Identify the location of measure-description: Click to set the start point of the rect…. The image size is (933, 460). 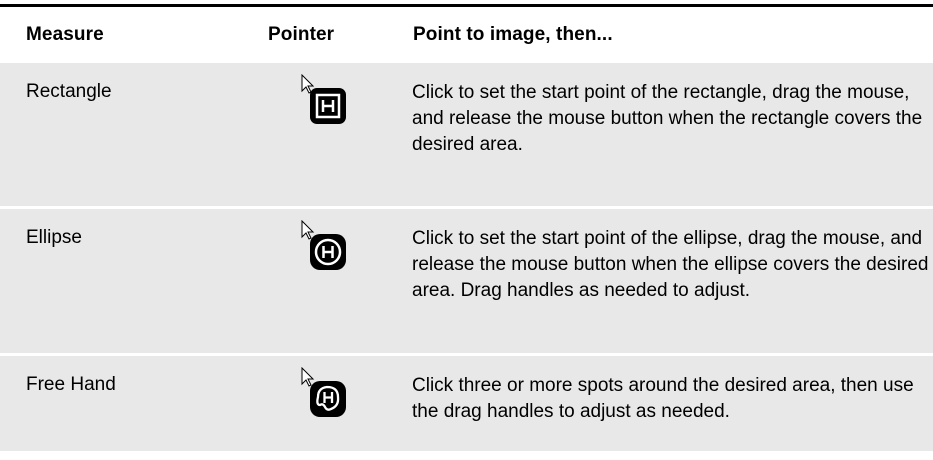
(667, 118).